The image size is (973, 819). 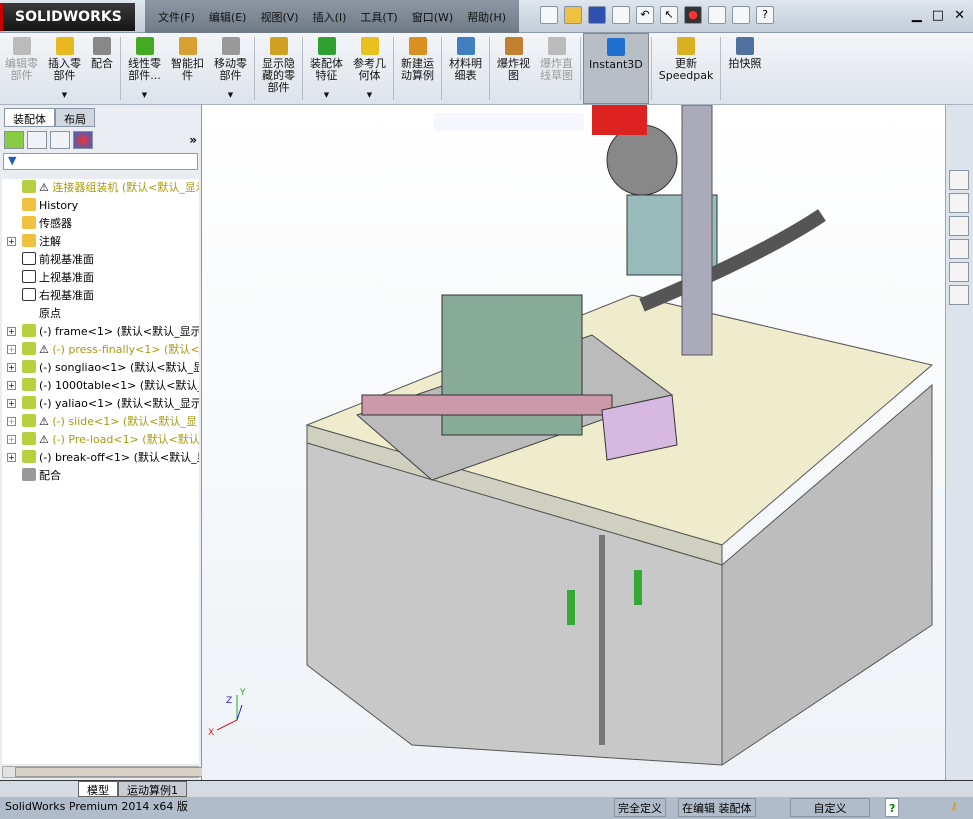 What do you see at coordinates (100, 242) in the screenshot?
I see `tree-item: + 注解` at bounding box center [100, 242].